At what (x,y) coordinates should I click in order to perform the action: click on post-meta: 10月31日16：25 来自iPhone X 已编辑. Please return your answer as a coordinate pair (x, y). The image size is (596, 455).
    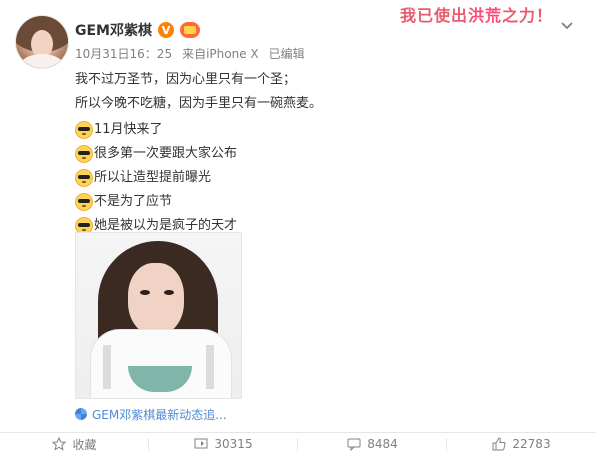
    Looking at the image, I should click on (190, 53).